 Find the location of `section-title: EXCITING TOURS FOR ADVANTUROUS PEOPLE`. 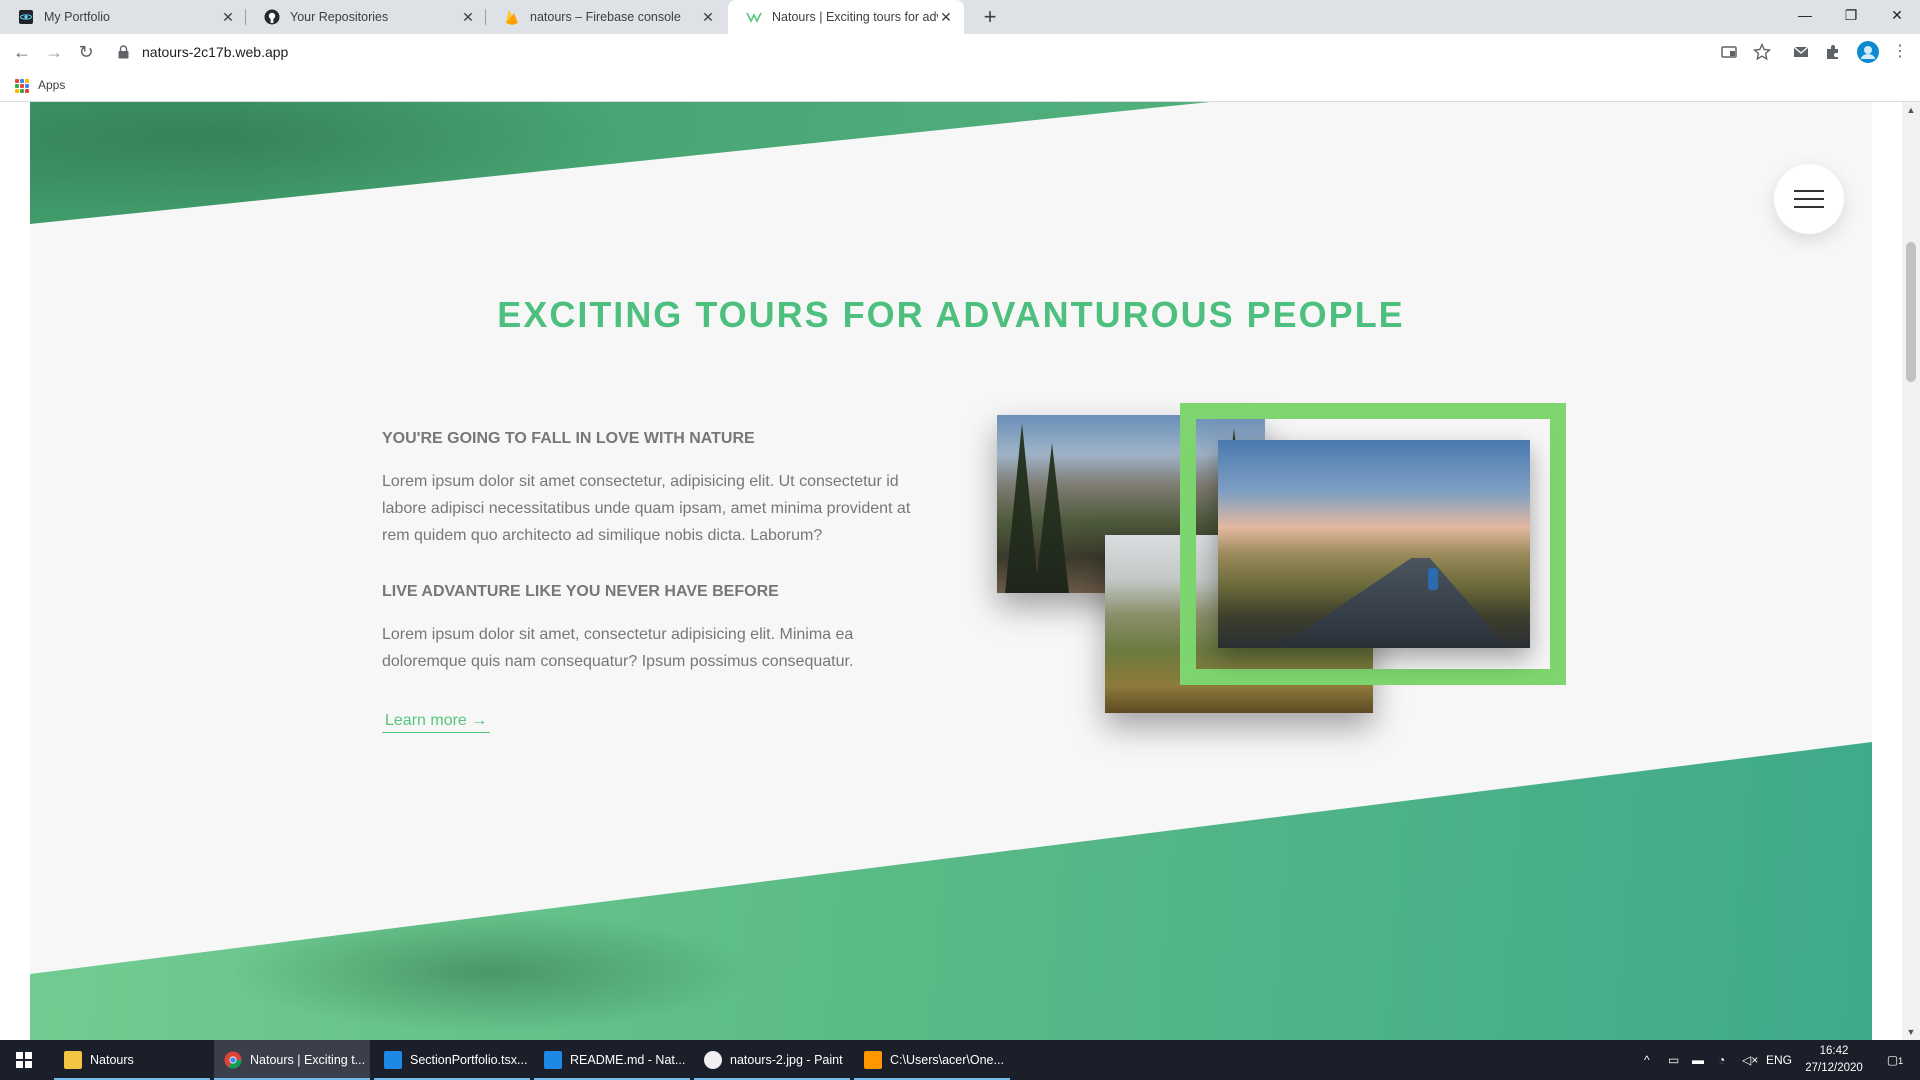

section-title: EXCITING TOURS FOR ADVANTUROUS PEOPLE is located at coordinates (951, 314).